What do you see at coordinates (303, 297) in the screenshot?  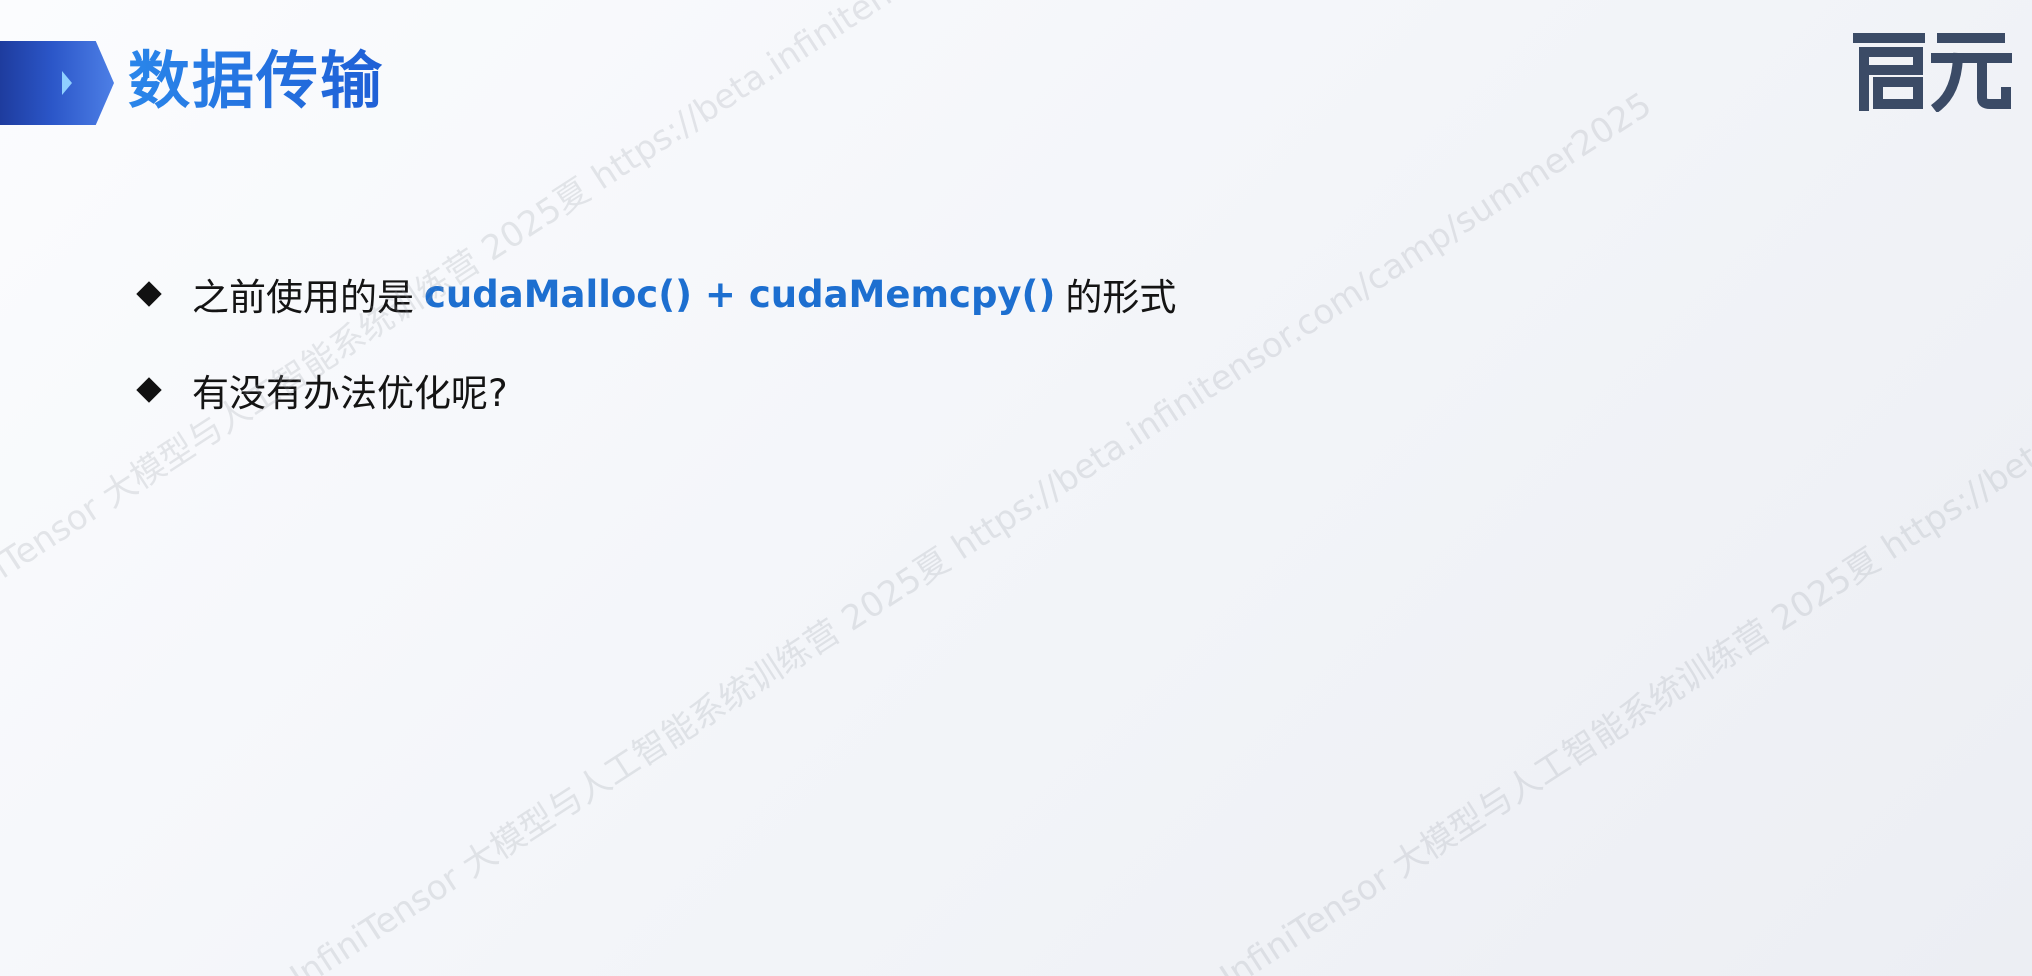 I see `bullet-text: 之前使用的是` at bounding box center [303, 297].